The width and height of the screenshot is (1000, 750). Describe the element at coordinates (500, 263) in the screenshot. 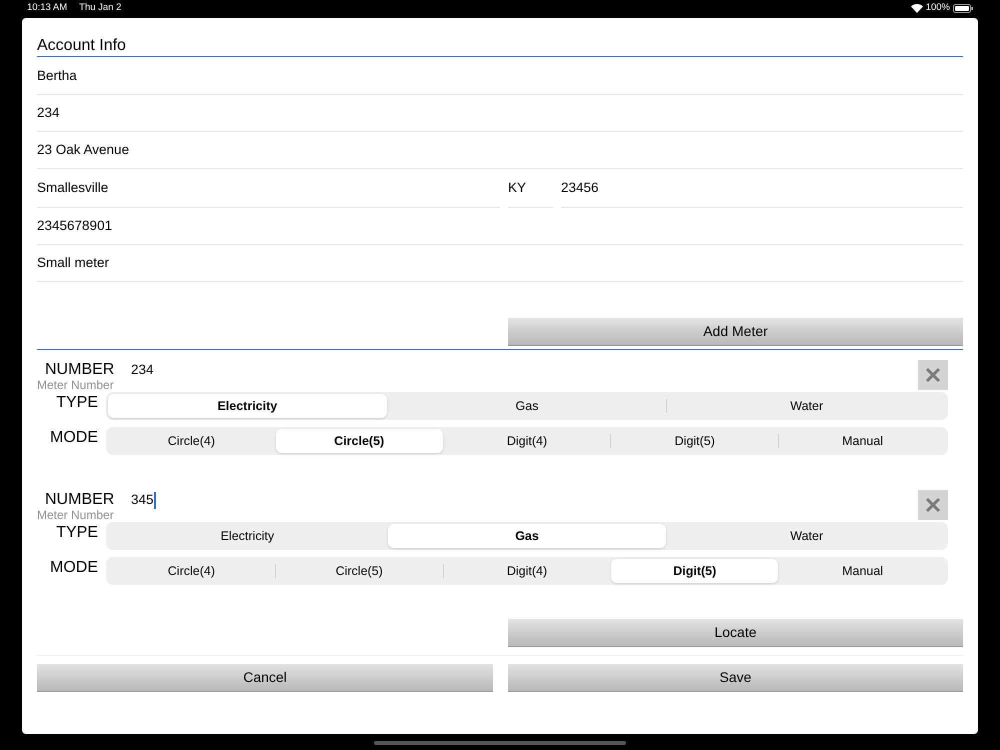

I see `text-field: Small meter` at that location.